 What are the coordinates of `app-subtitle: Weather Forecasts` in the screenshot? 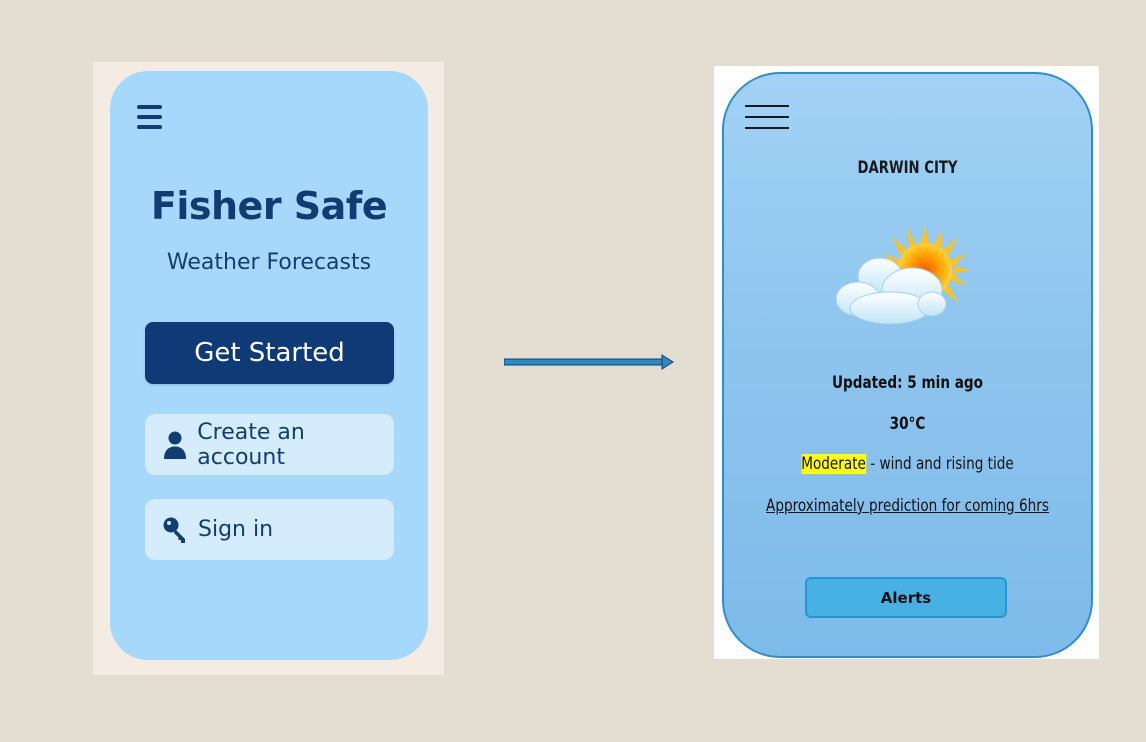 It's located at (269, 262).